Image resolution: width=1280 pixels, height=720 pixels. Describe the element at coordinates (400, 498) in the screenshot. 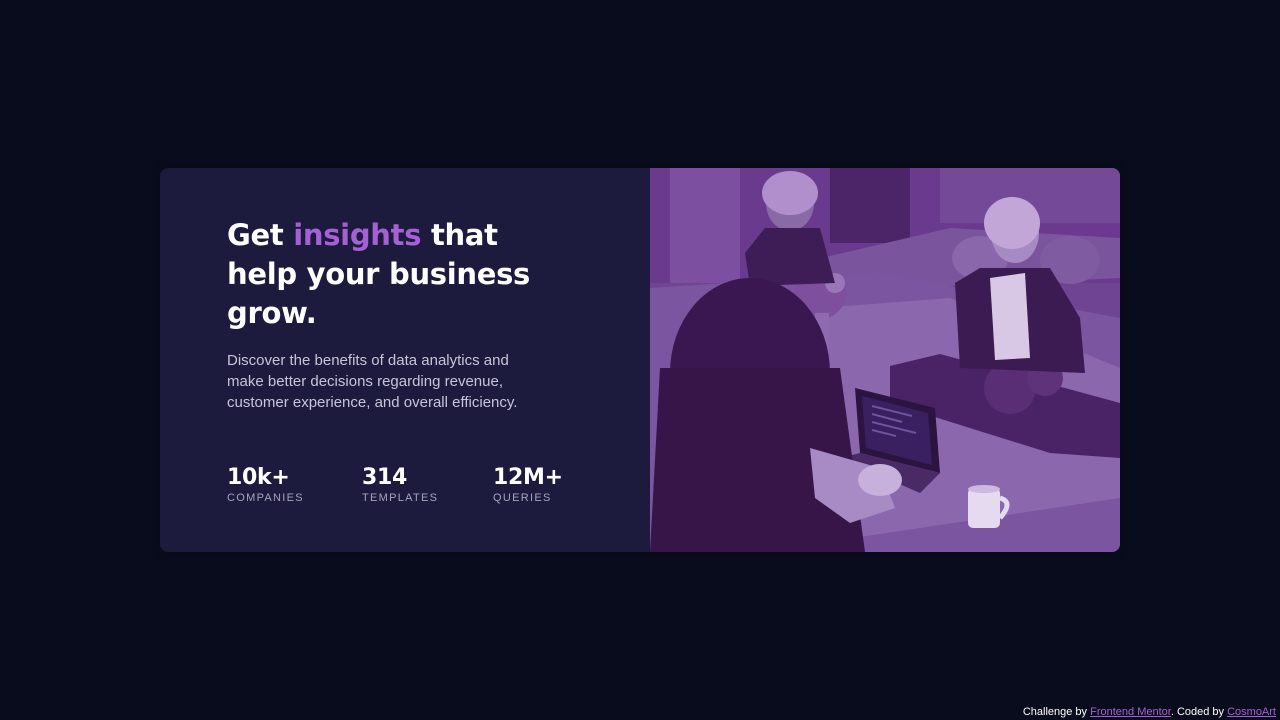

I see `stat-label: templates` at that location.